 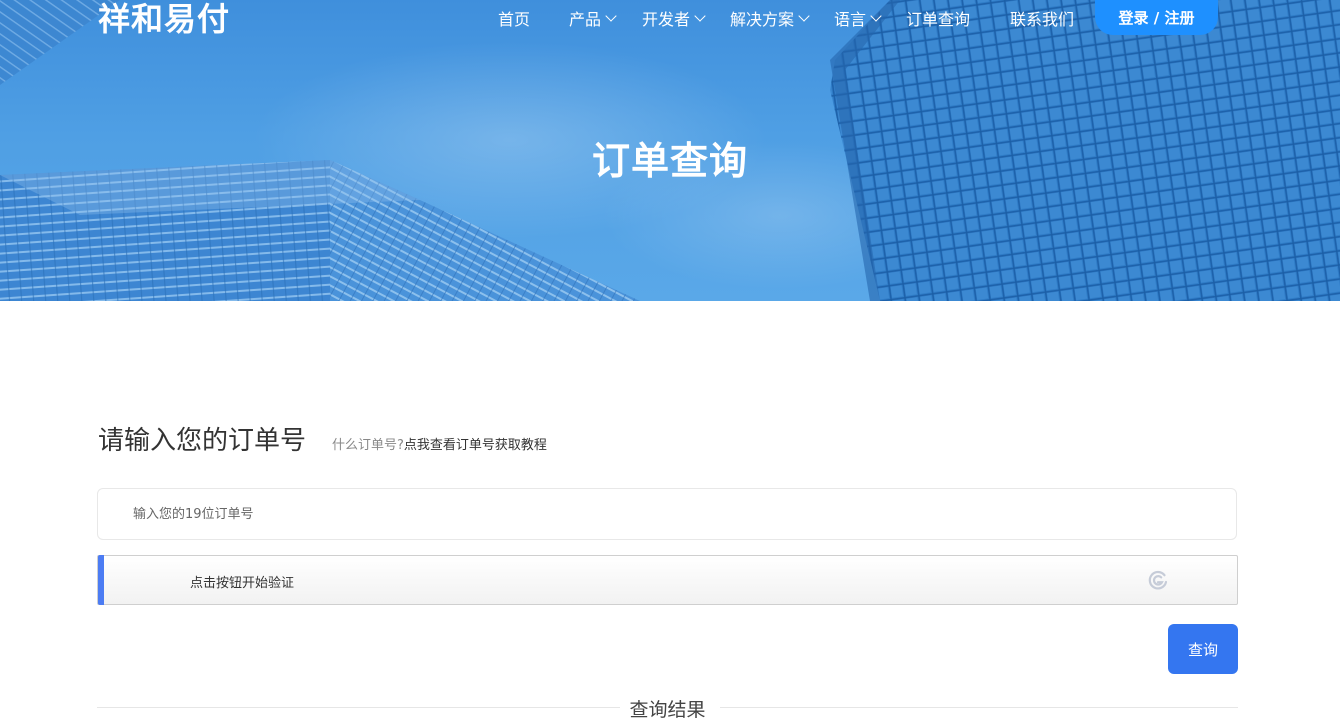 I want to click on page-title: 订单查询, so click(x=669, y=161).